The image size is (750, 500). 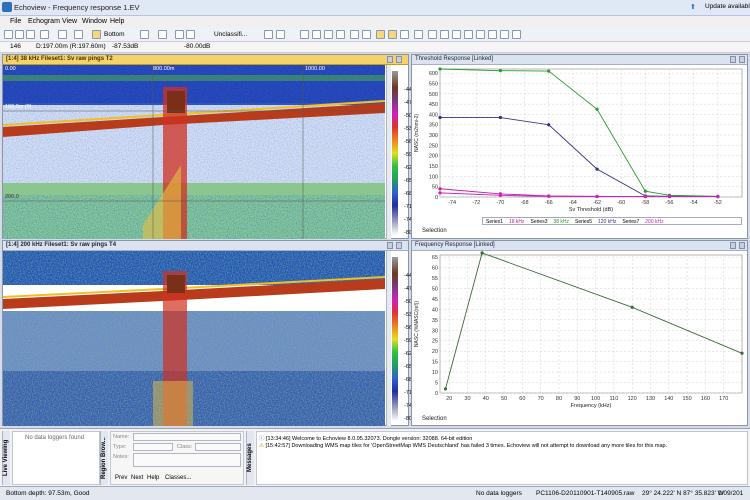 I want to click on scale-label: -62, so click(x=408, y=168).